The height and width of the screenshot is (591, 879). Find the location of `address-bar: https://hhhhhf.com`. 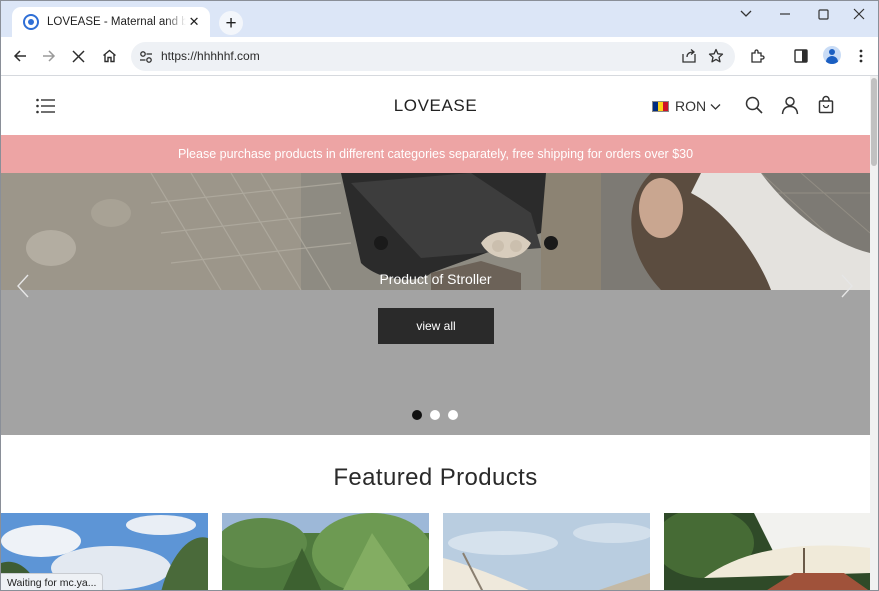

address-bar: https://hhhhhf.com is located at coordinates (433, 56).